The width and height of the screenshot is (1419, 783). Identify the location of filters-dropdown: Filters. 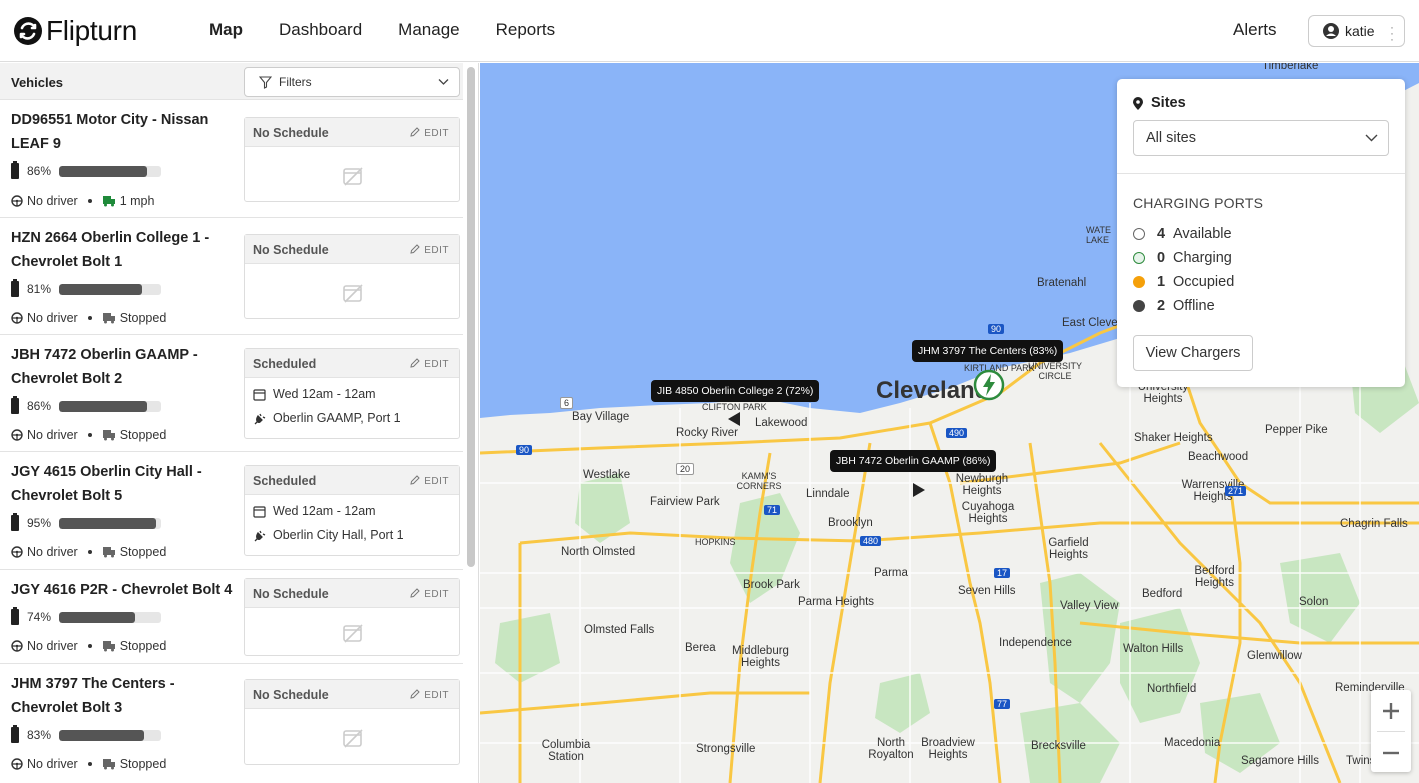
(352, 82).